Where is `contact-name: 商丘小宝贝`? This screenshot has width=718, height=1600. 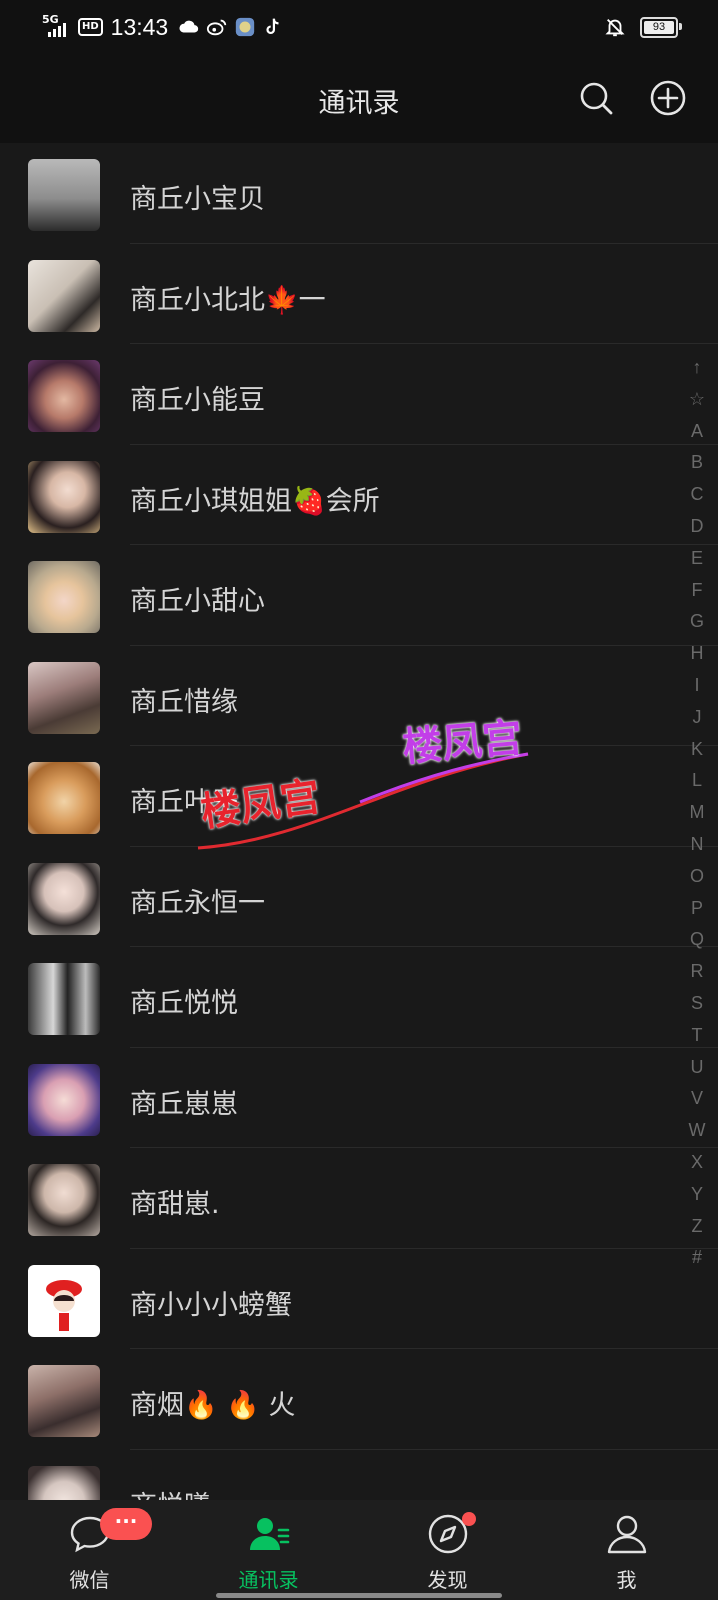 contact-name: 商丘小宝贝 is located at coordinates (197, 199).